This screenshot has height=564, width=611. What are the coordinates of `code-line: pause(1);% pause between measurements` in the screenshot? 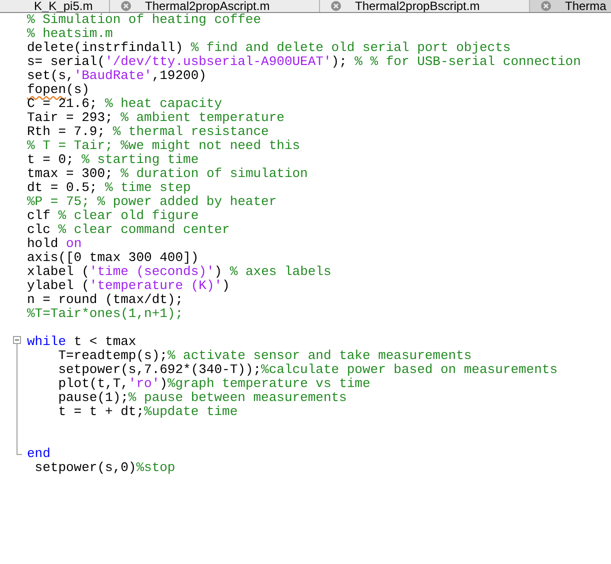 It's located at (202, 398).